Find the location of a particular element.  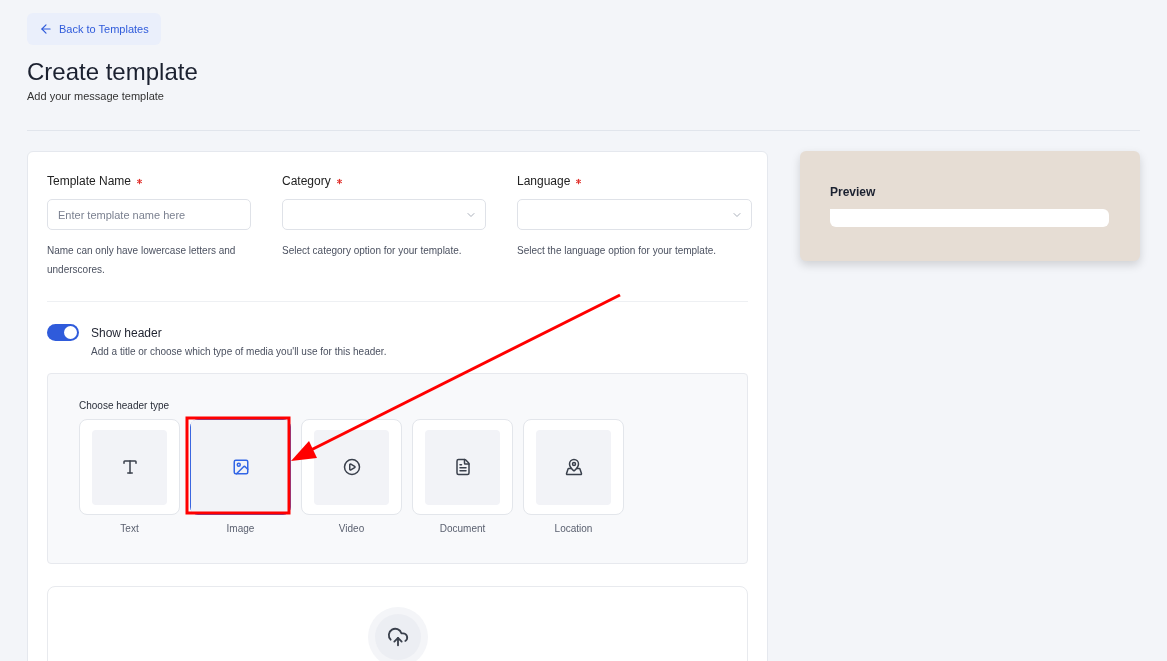

panel-label: Choose header type is located at coordinates (125, 405).